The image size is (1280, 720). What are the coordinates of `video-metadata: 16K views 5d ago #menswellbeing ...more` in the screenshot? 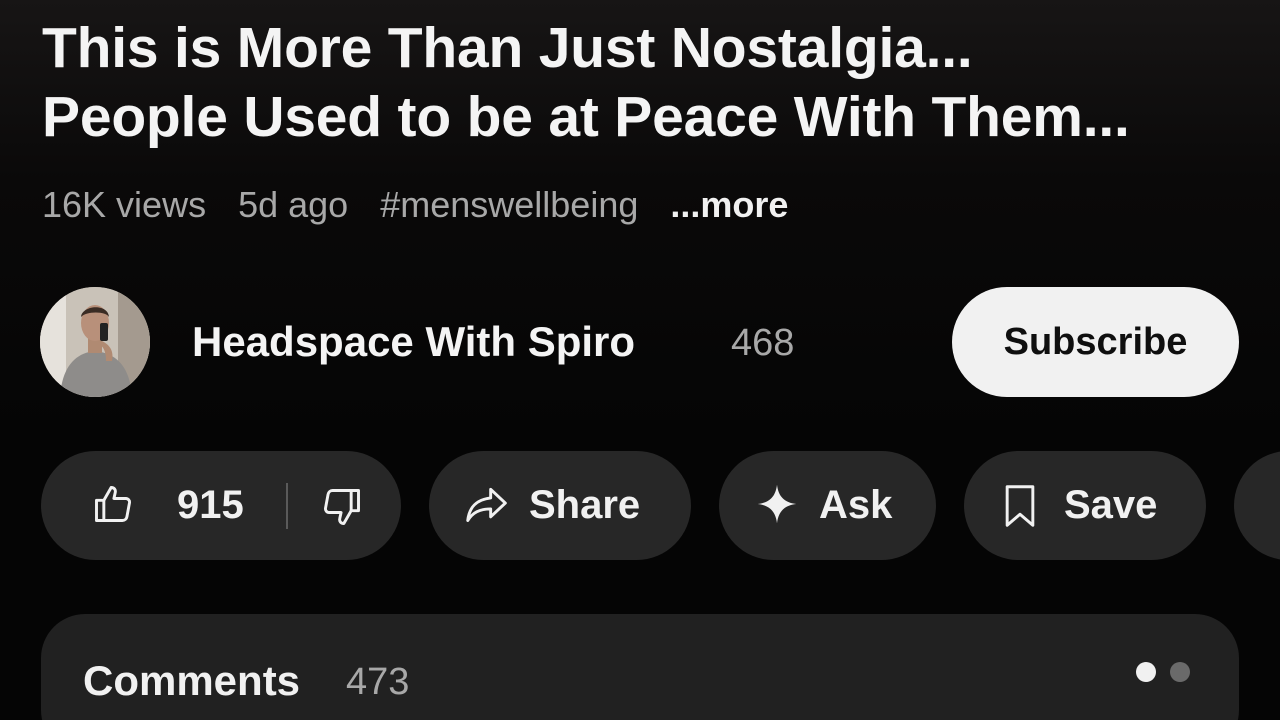 It's located at (426, 205).